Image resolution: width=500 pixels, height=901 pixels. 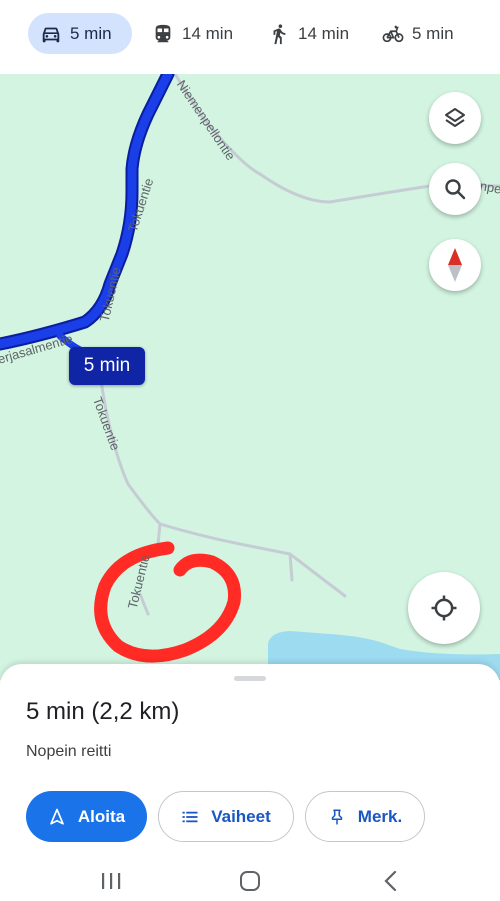 I want to click on steps-button-label: Vaiheet, so click(x=241, y=816).